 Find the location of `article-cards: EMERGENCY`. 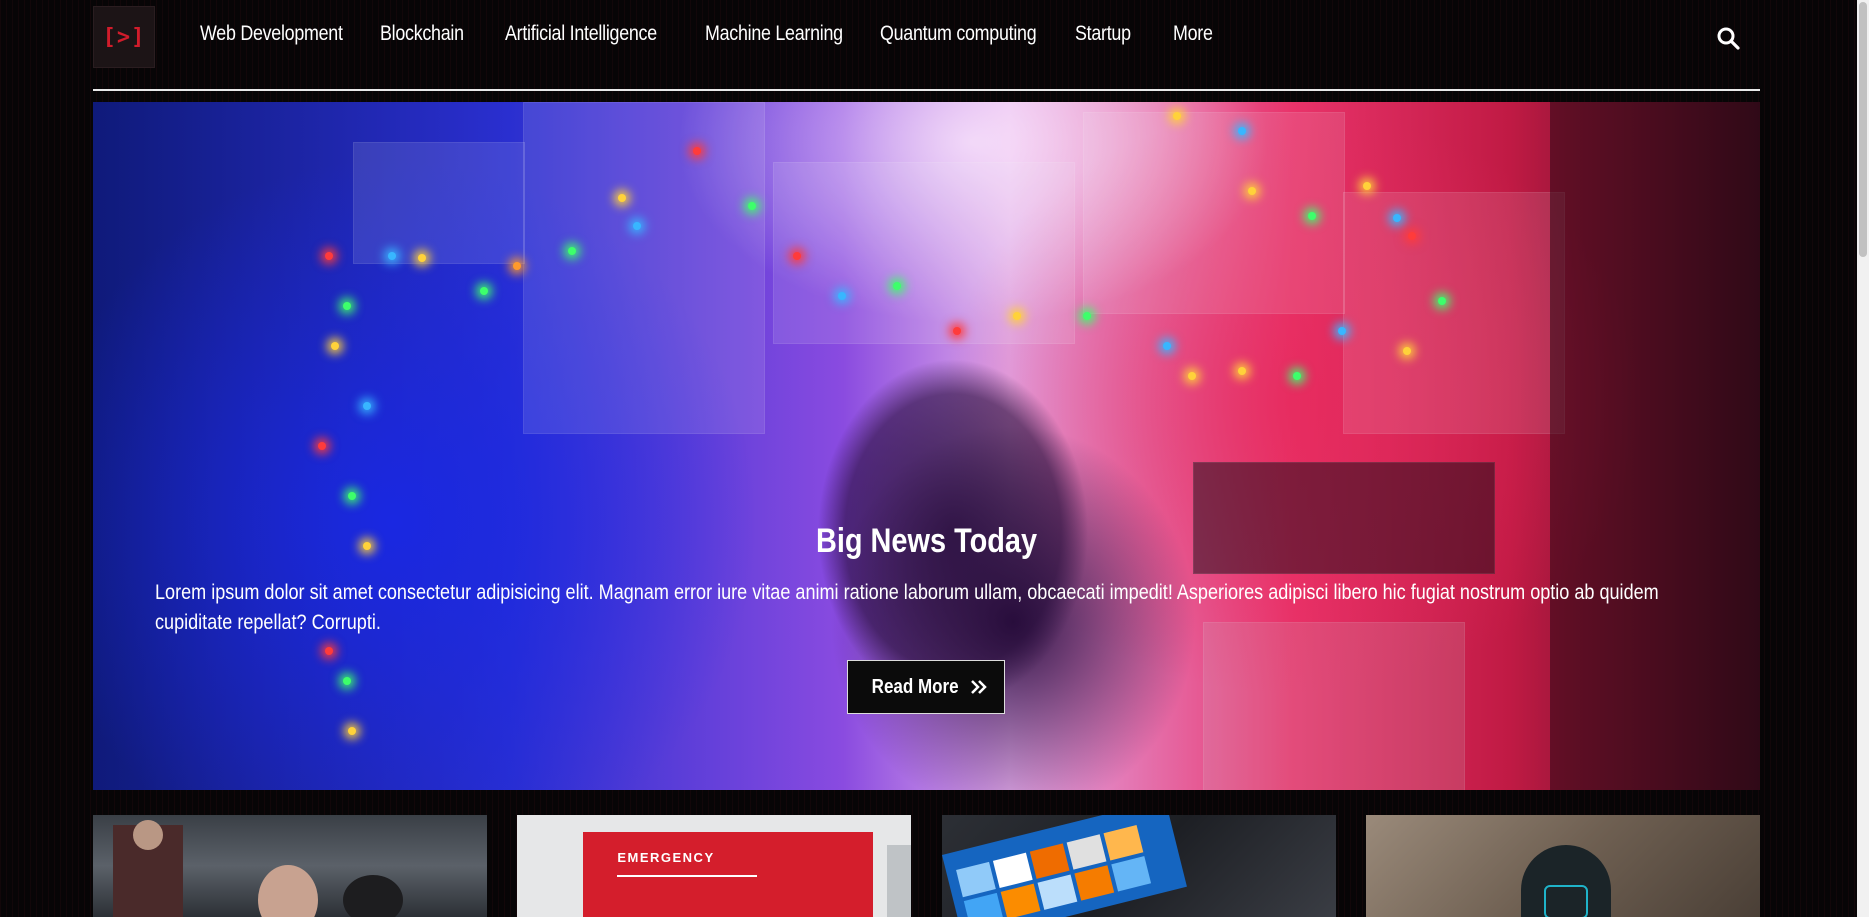

article-cards: EMERGENCY is located at coordinates (926, 866).